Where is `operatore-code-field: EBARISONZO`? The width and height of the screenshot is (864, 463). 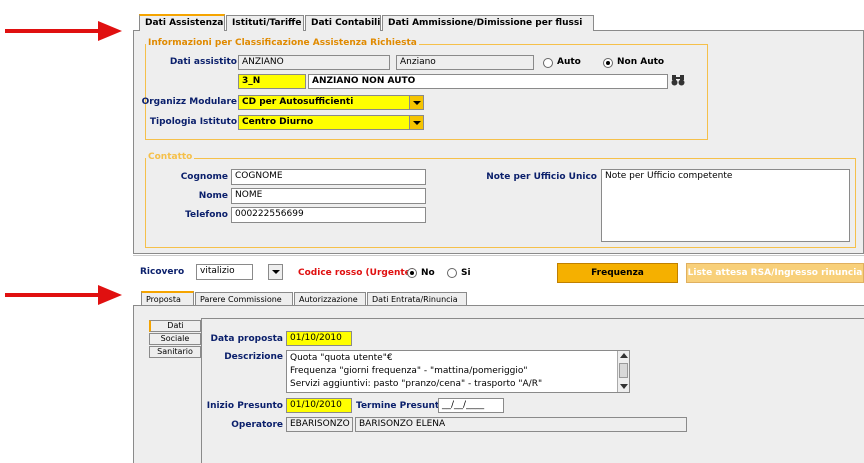 operatore-code-field: EBARISONZO is located at coordinates (319, 424).